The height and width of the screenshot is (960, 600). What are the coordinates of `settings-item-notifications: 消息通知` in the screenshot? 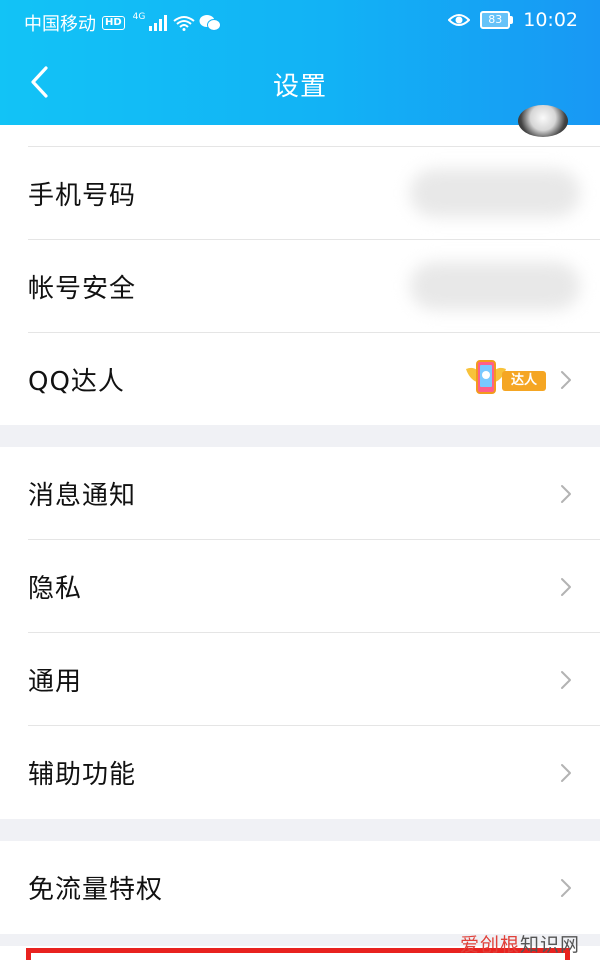 It's located at (300, 493).